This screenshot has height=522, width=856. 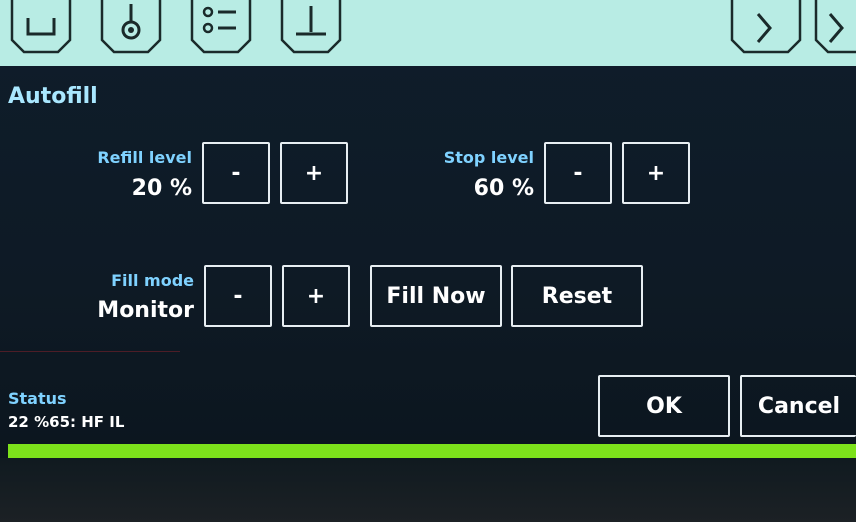 What do you see at coordinates (152, 280) in the screenshot?
I see `fill-mode-label: Fill mode` at bounding box center [152, 280].